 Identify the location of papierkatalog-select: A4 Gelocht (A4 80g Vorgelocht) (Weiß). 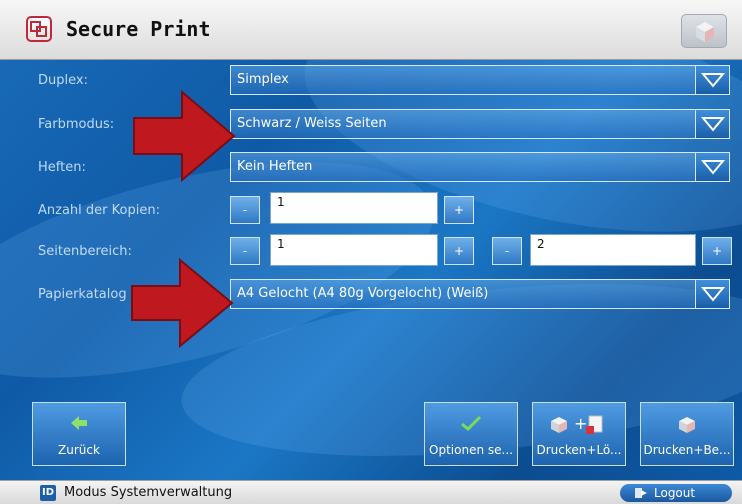
(480, 294).